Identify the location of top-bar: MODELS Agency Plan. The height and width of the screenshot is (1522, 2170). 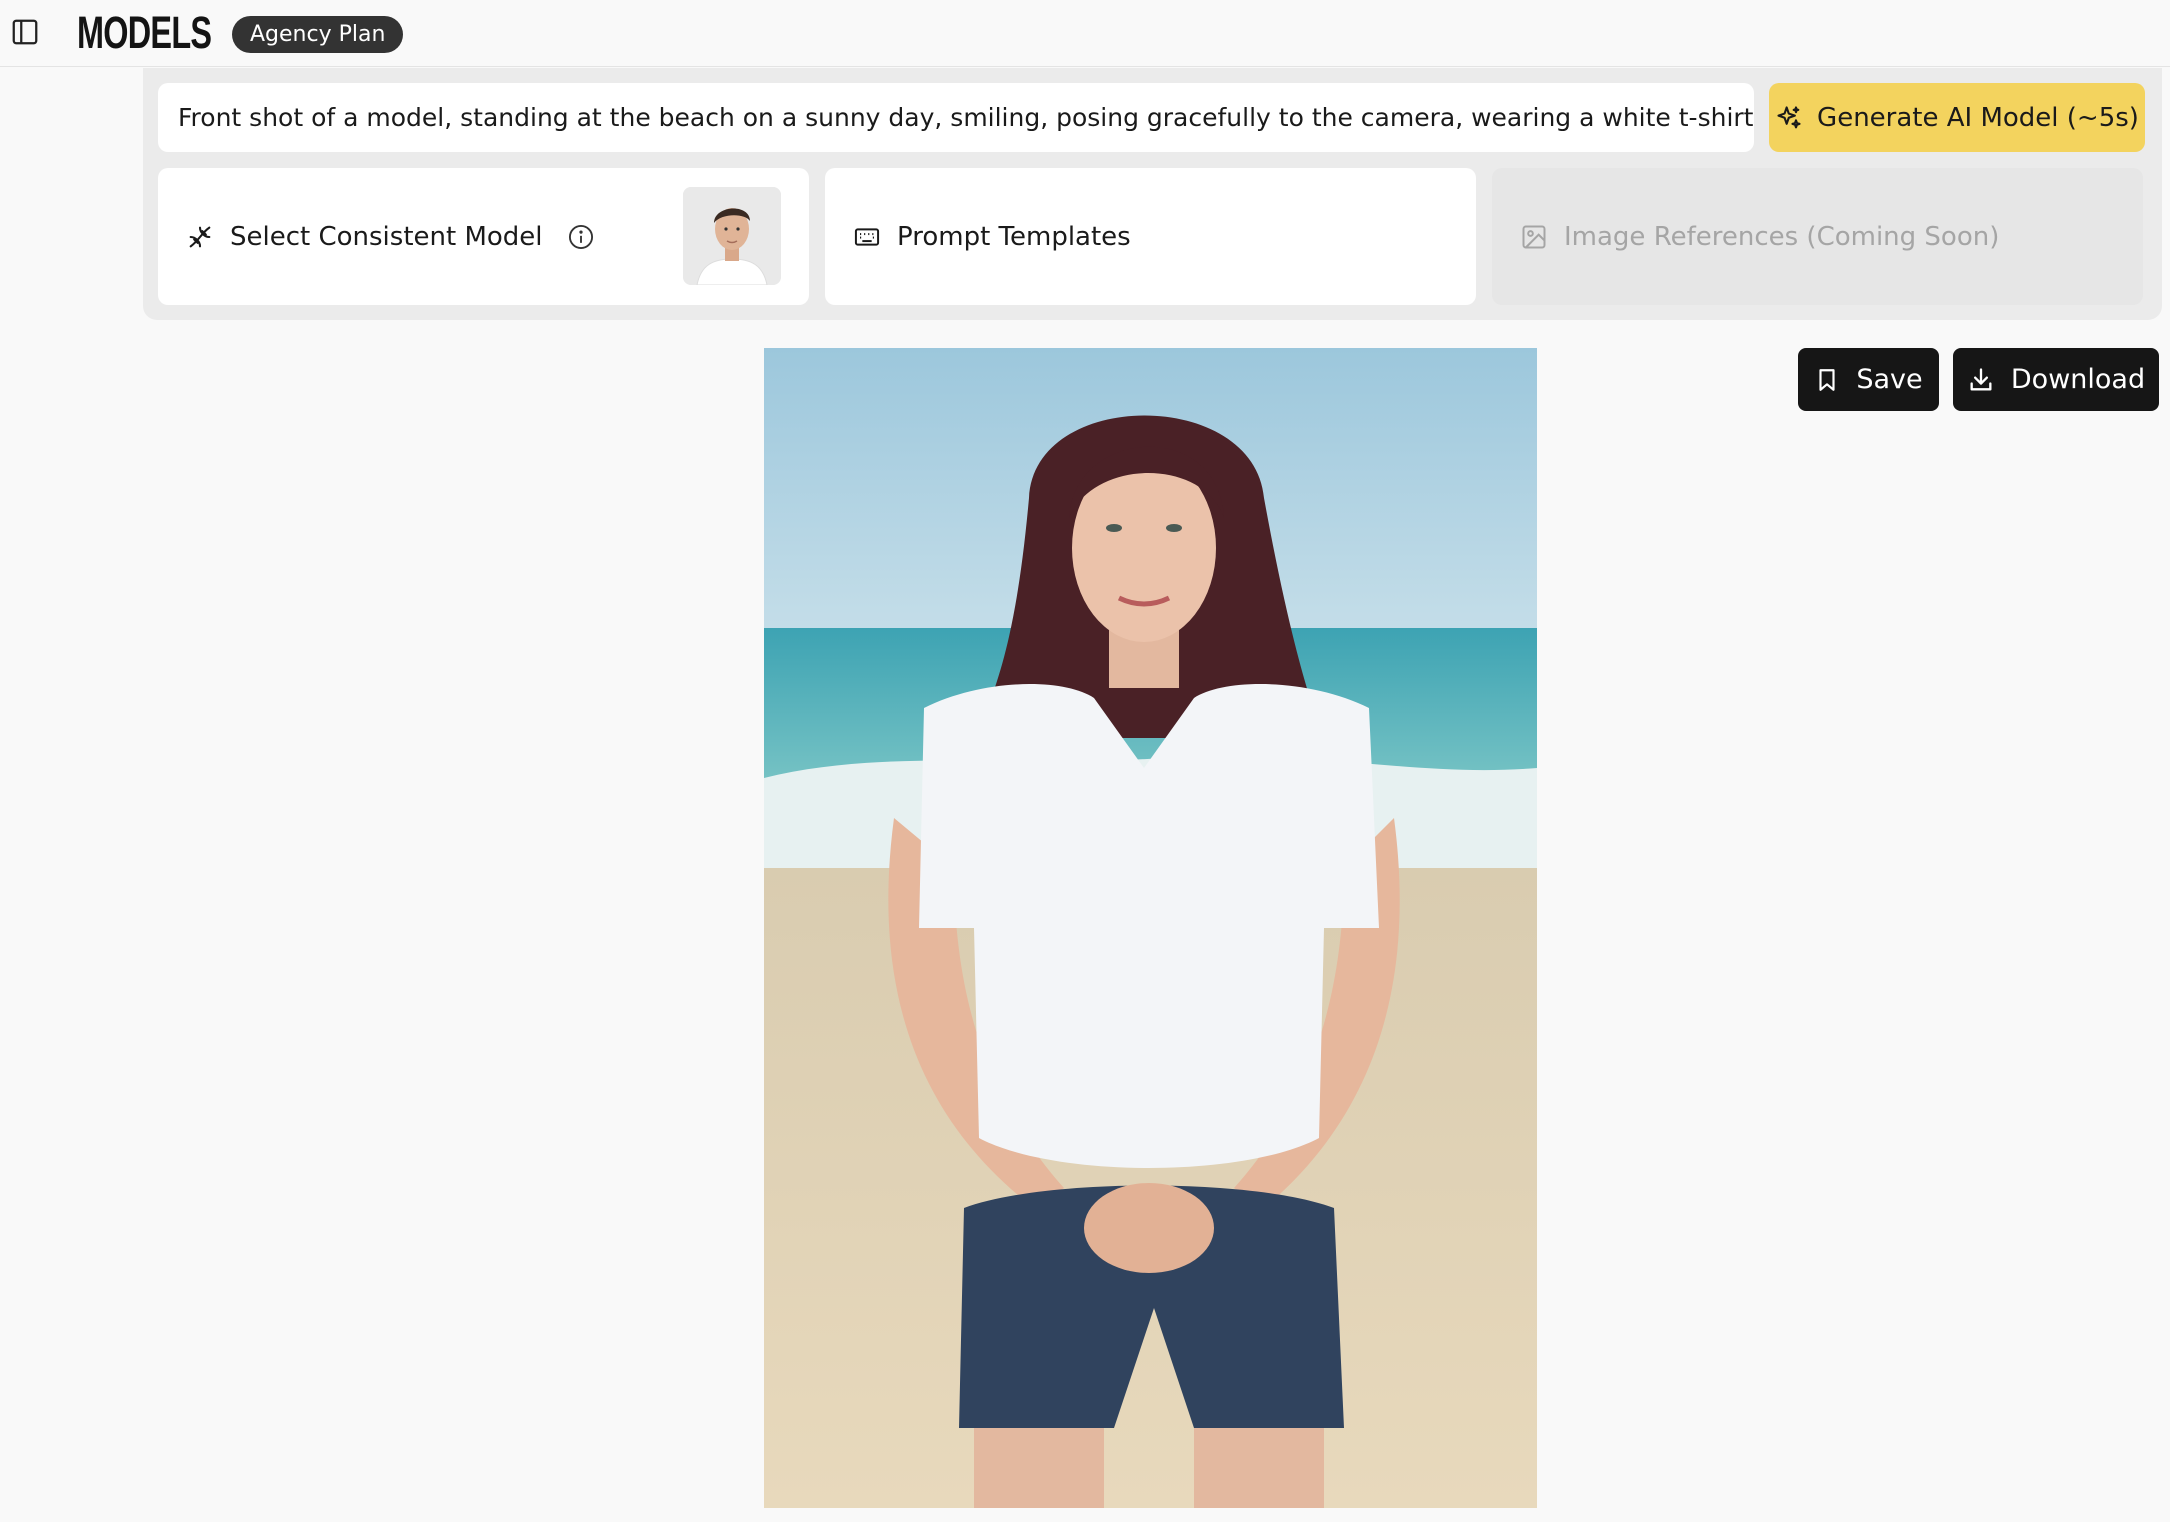
(1085, 33).